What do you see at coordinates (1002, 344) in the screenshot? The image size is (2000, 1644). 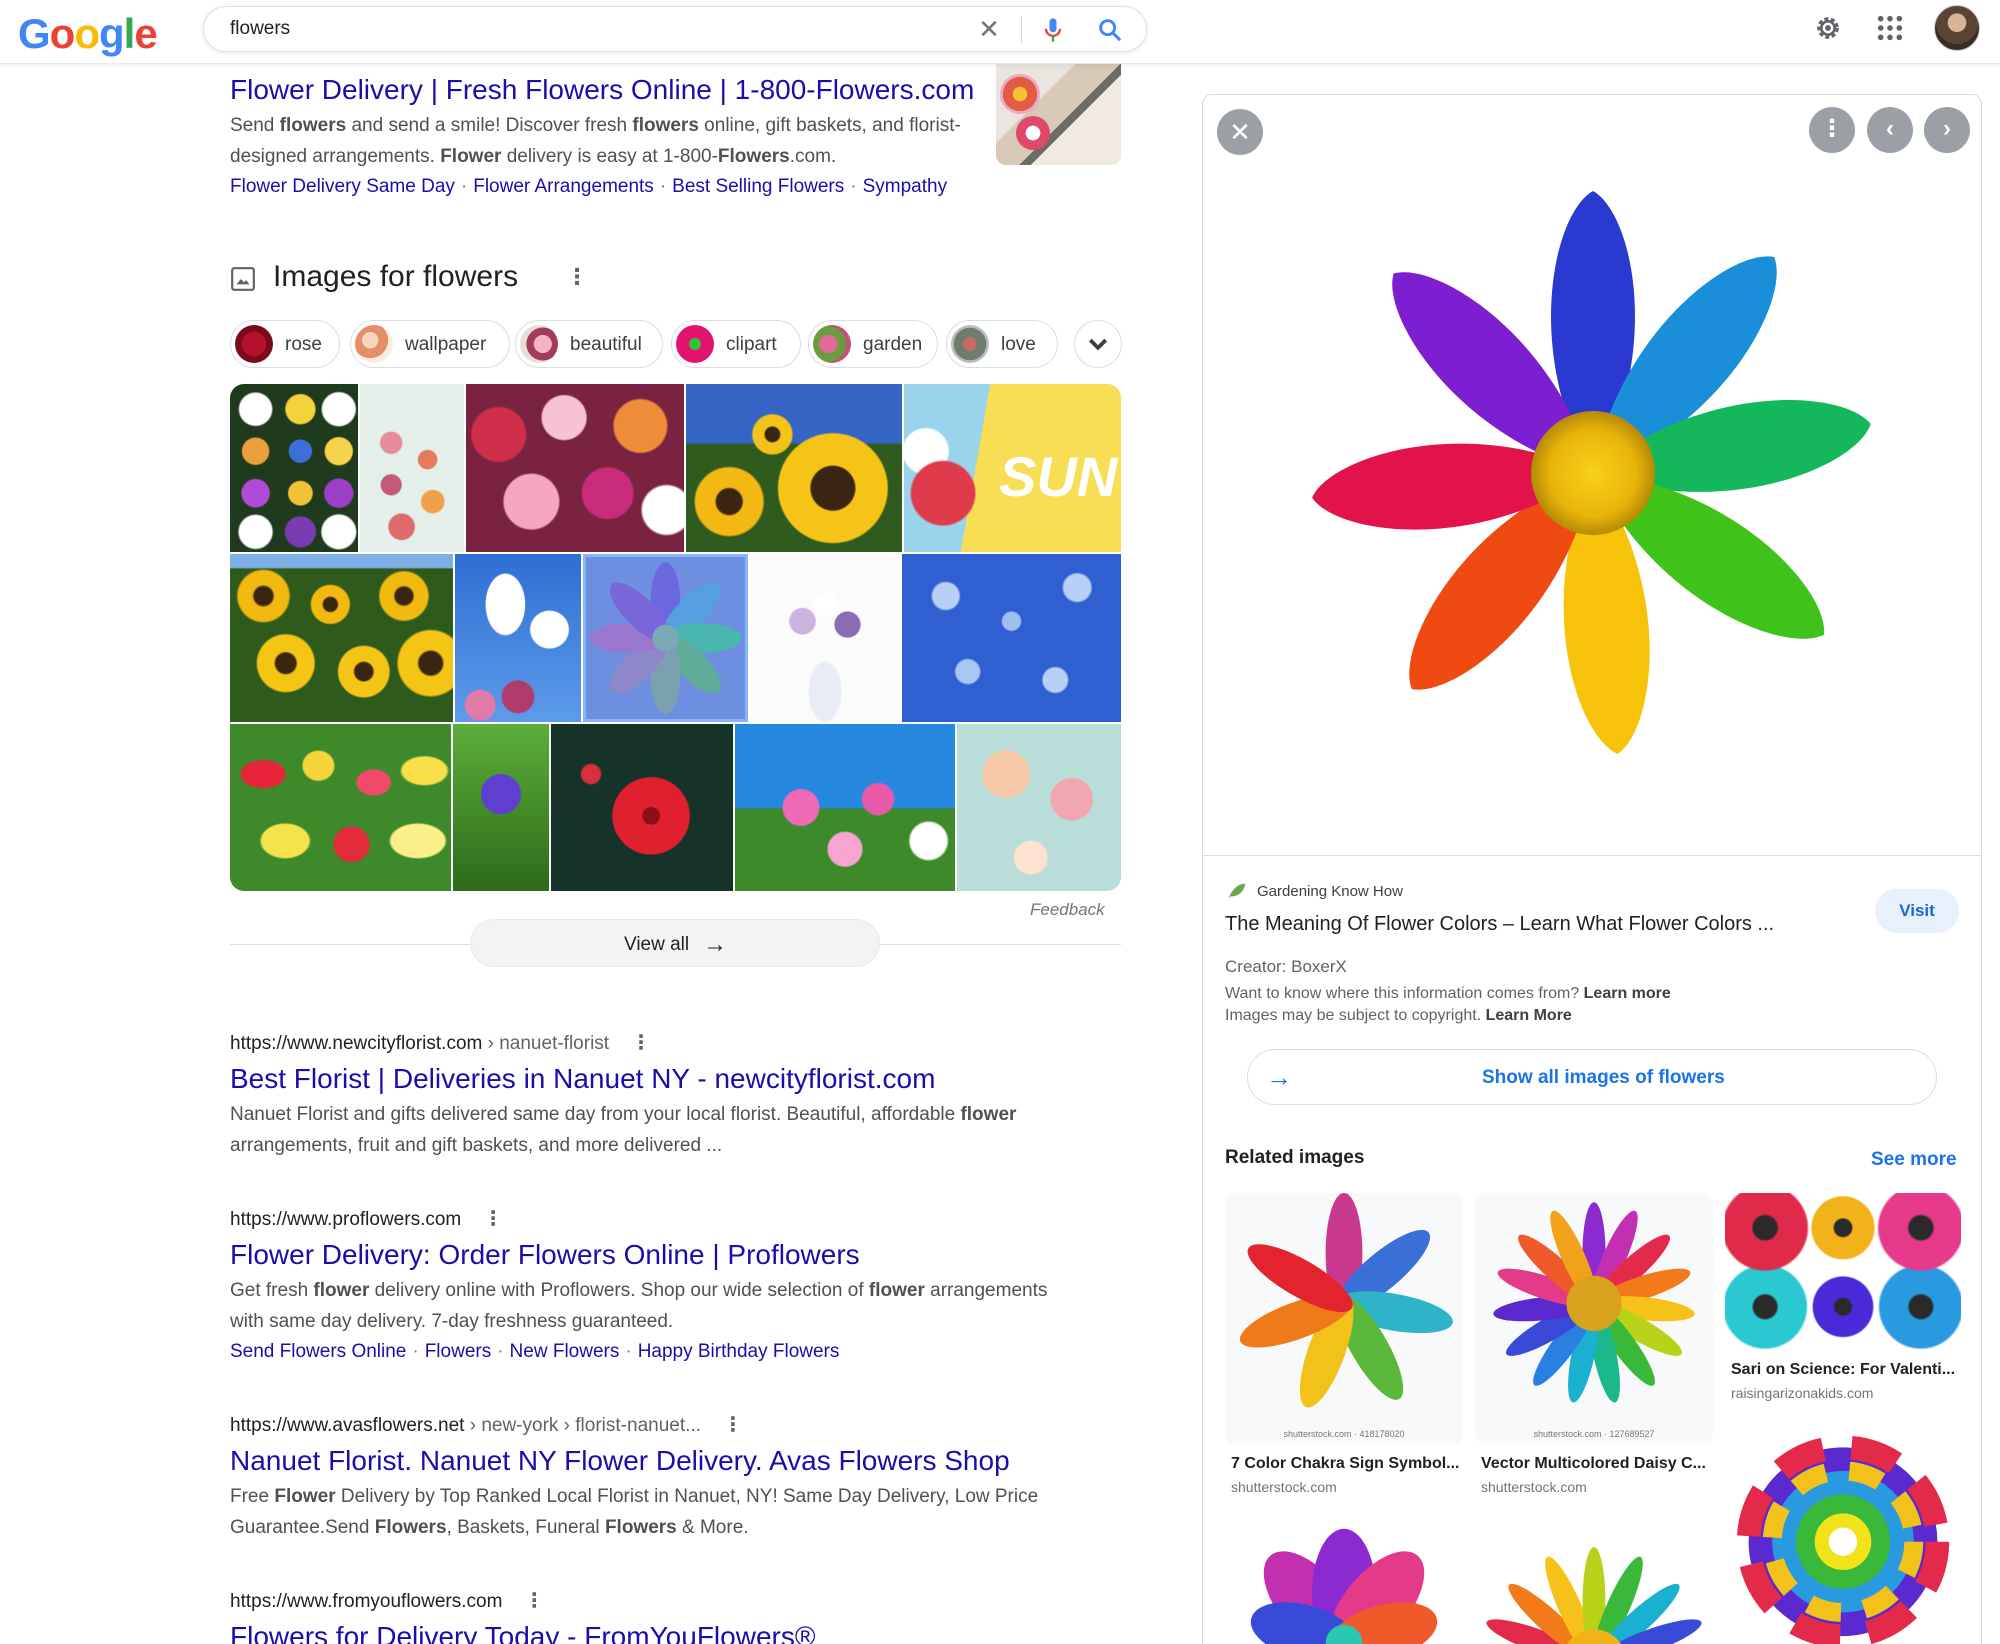 I see `chip-love: love` at bounding box center [1002, 344].